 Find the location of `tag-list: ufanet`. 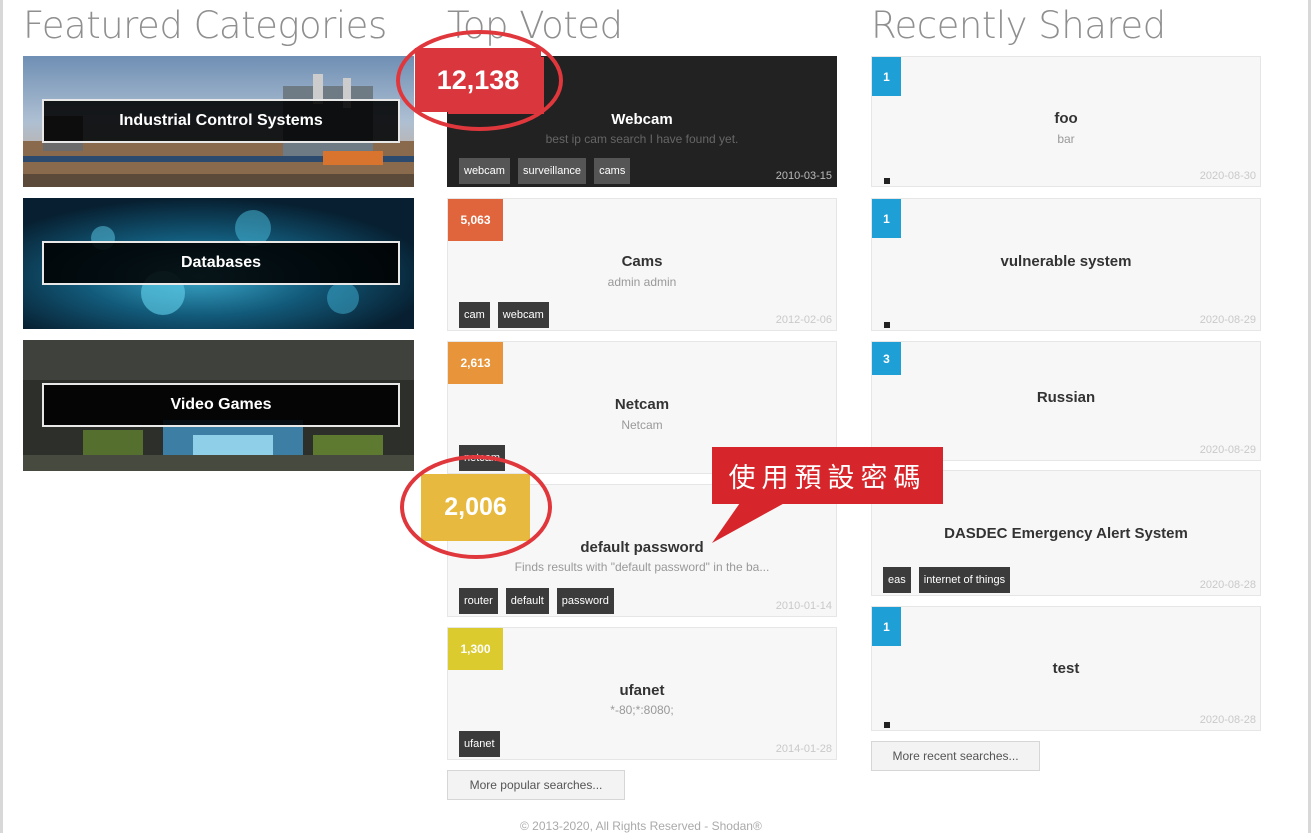

tag-list: ufanet is located at coordinates (479, 744).